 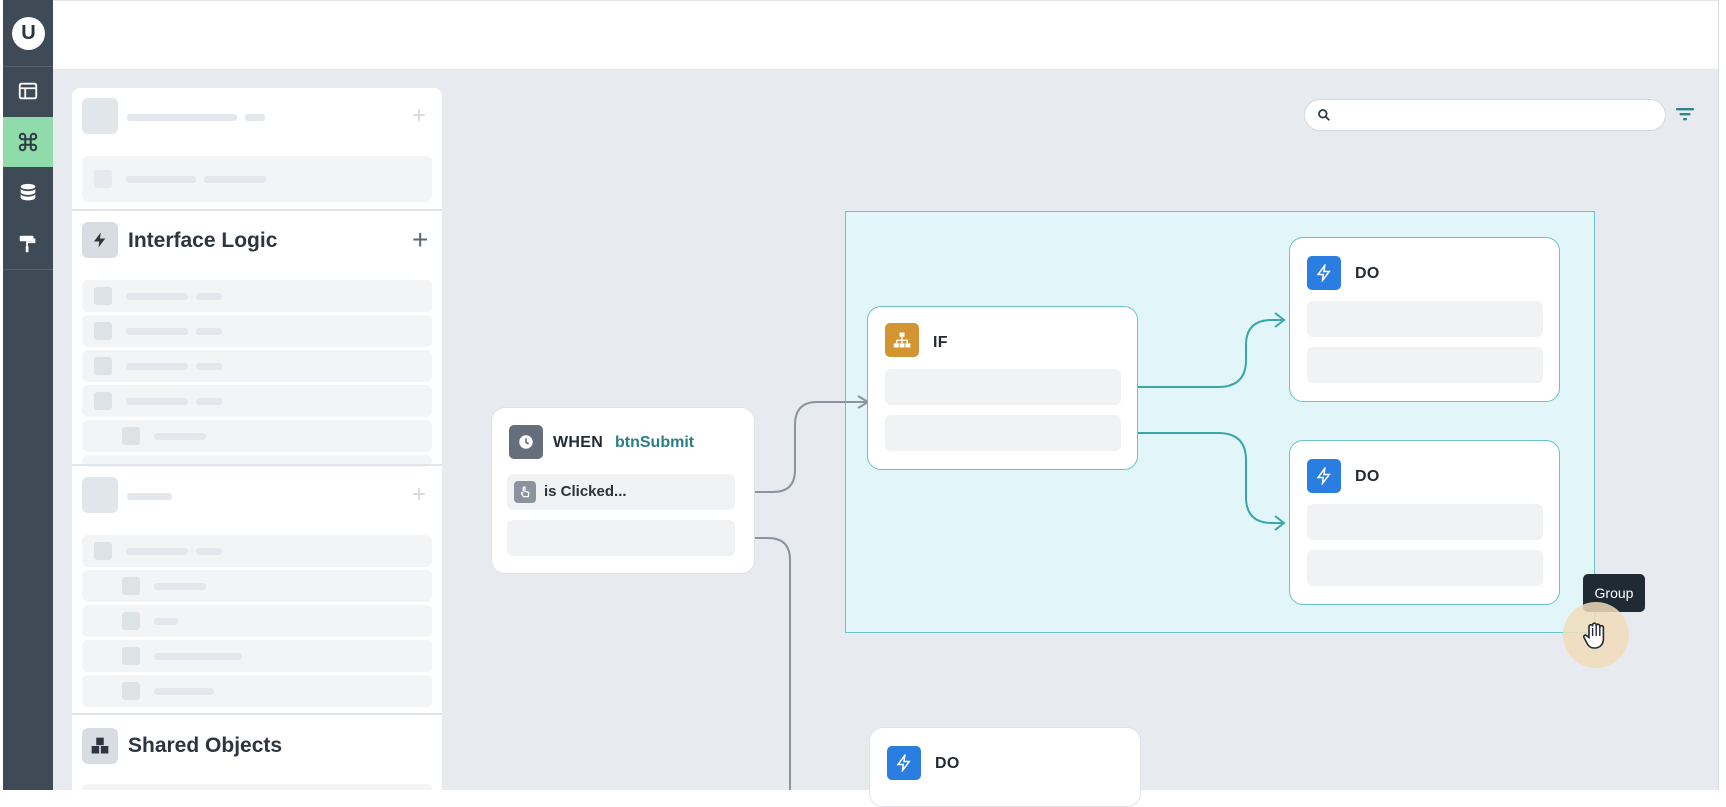 What do you see at coordinates (886, 35) in the screenshot?
I see `top-bar` at bounding box center [886, 35].